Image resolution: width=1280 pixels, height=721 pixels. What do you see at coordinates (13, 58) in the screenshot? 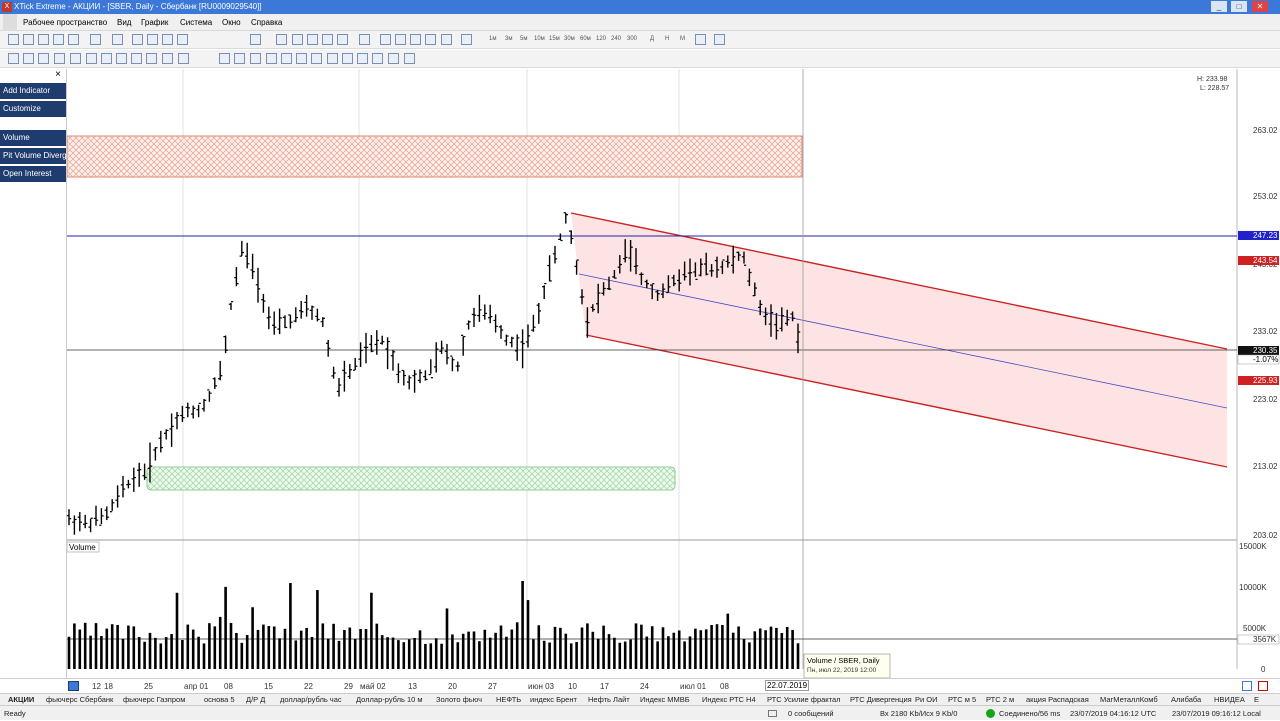
I see `line-chart-icon` at bounding box center [13, 58].